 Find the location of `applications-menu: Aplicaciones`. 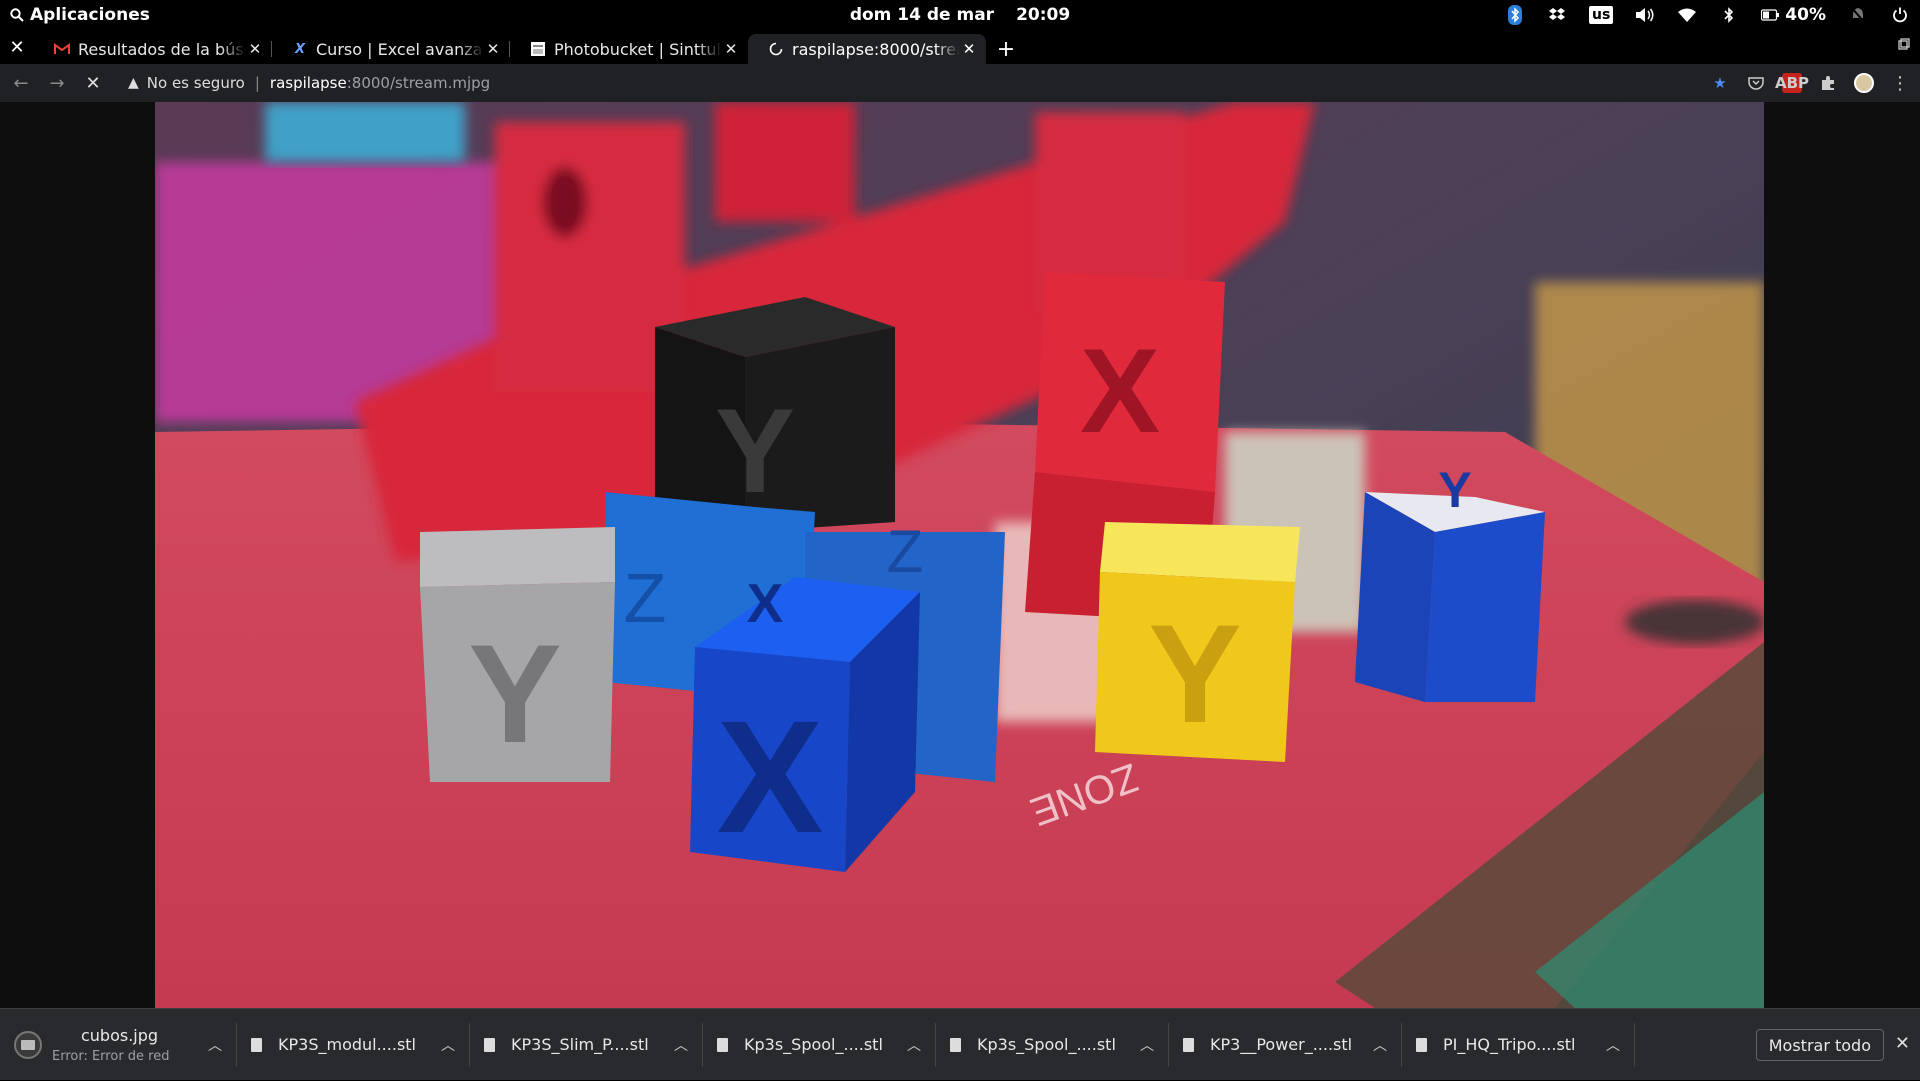

applications-menu: Aplicaciones is located at coordinates (75, 15).